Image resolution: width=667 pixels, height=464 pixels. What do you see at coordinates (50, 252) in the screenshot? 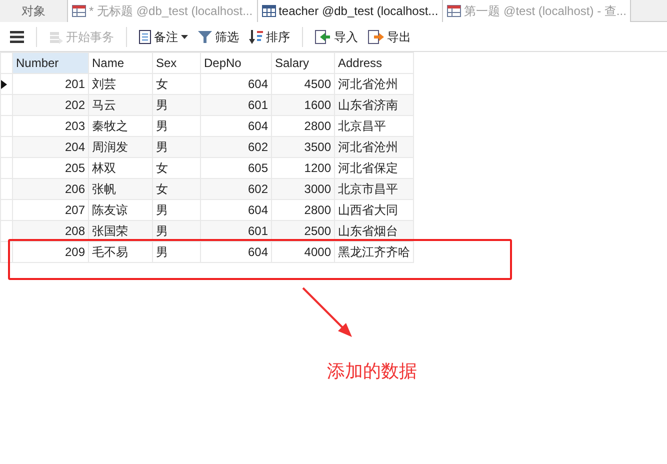
I see `table-cell: 209` at bounding box center [50, 252].